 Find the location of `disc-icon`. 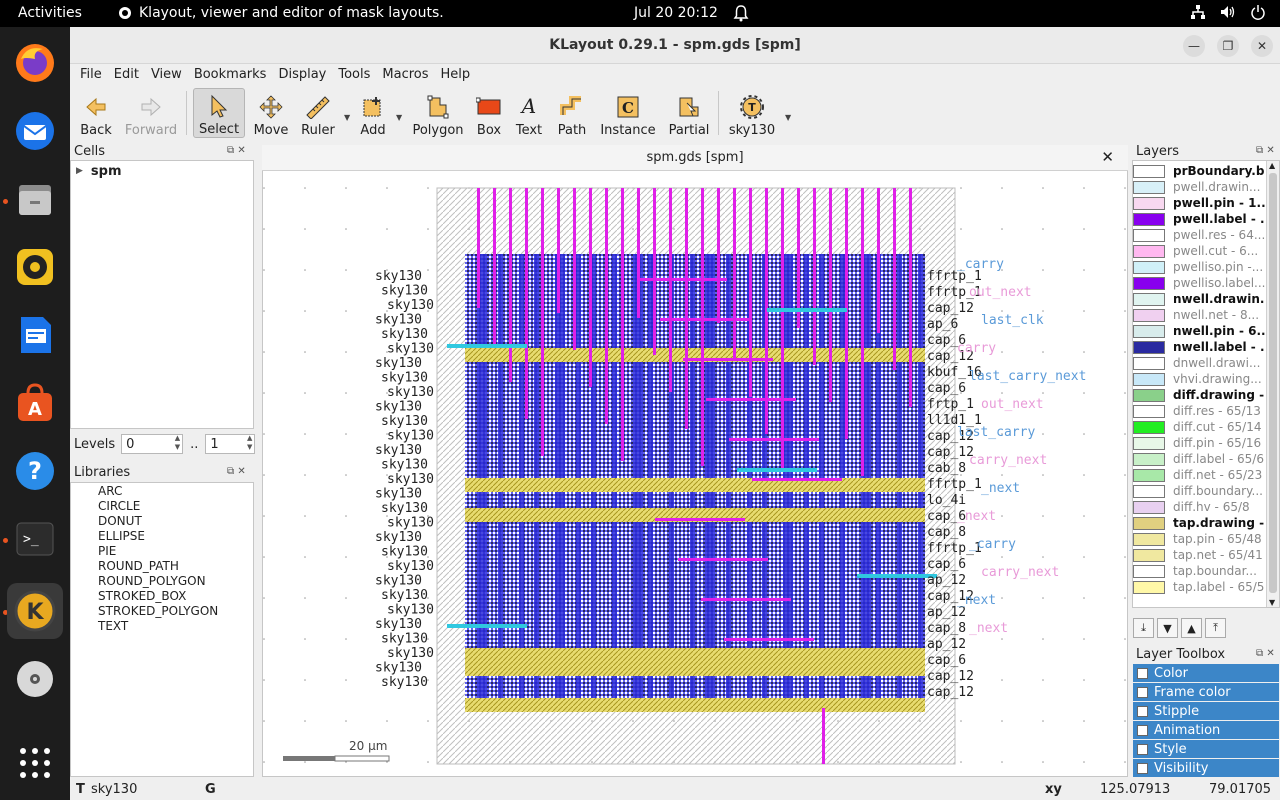

disc-icon is located at coordinates (35, 679).